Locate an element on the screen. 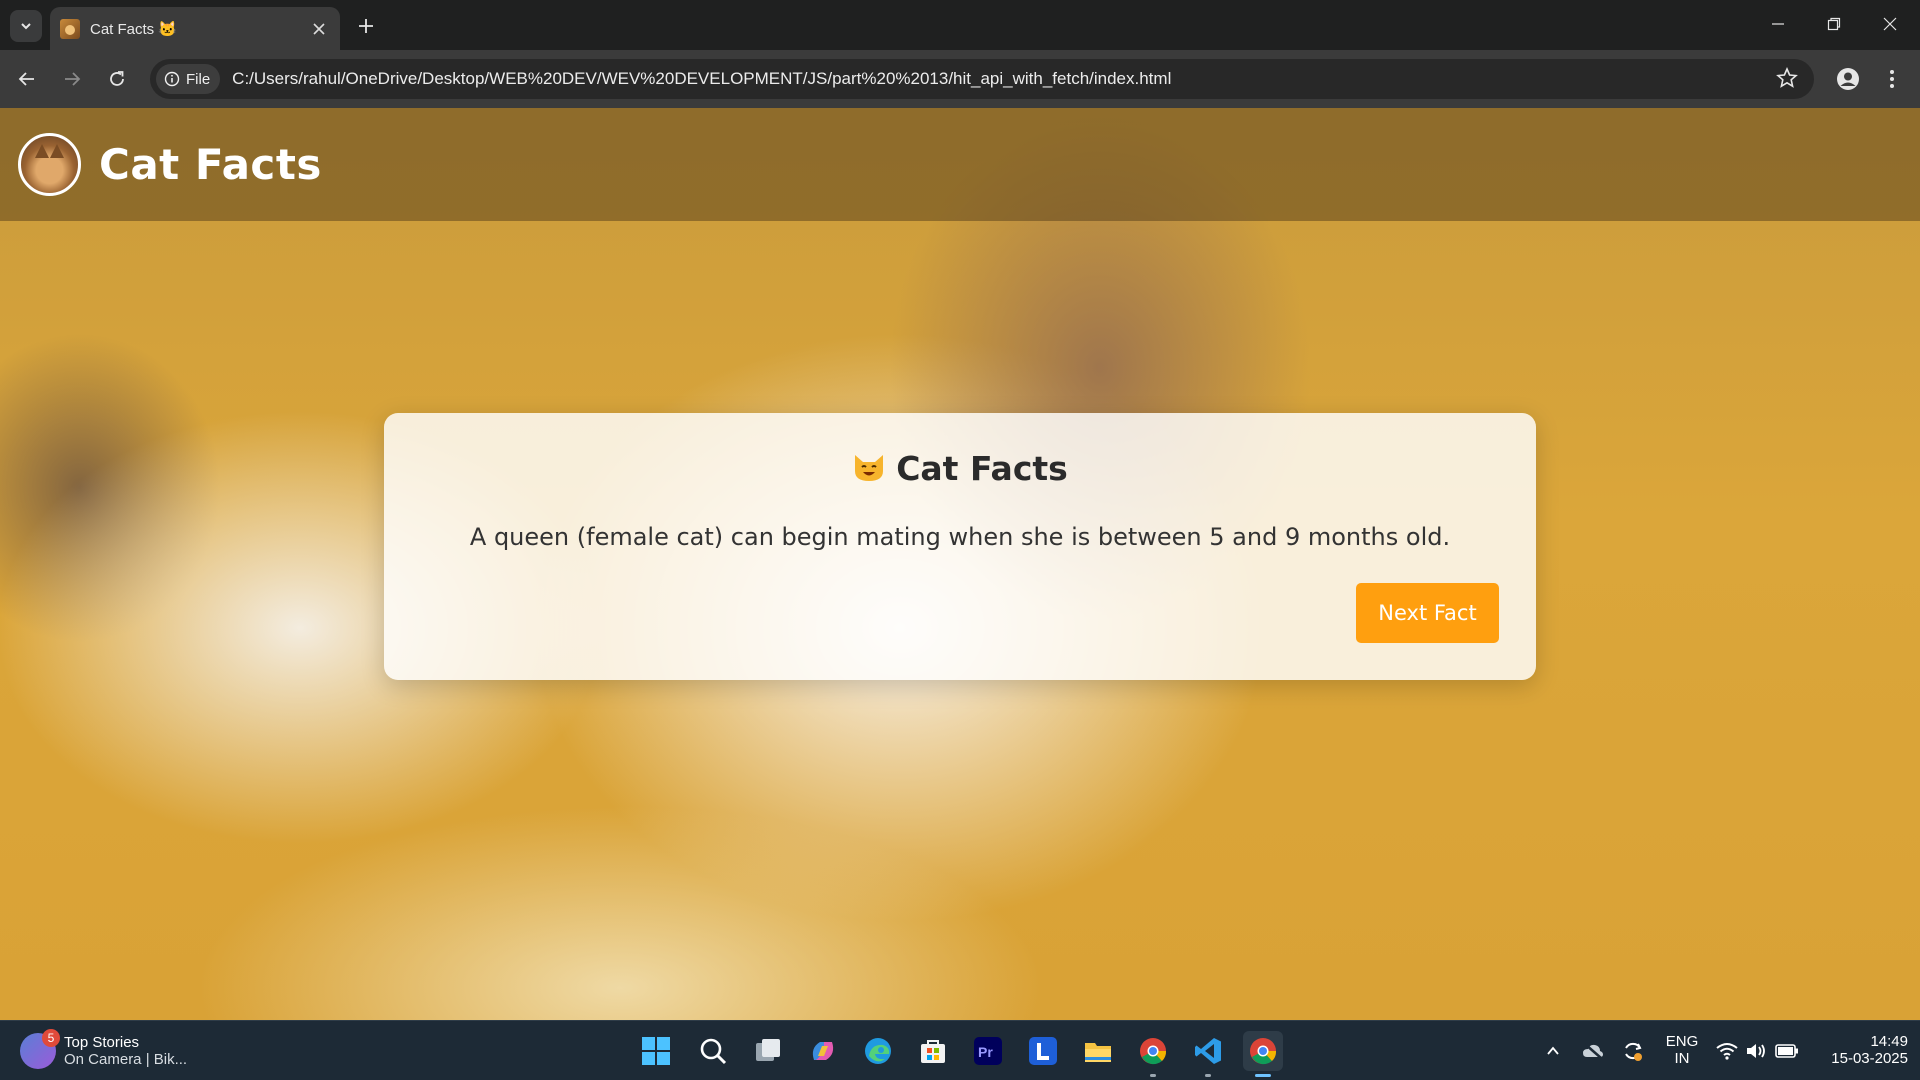 The image size is (1920, 1080). copilot-button is located at coordinates (823, 1051).